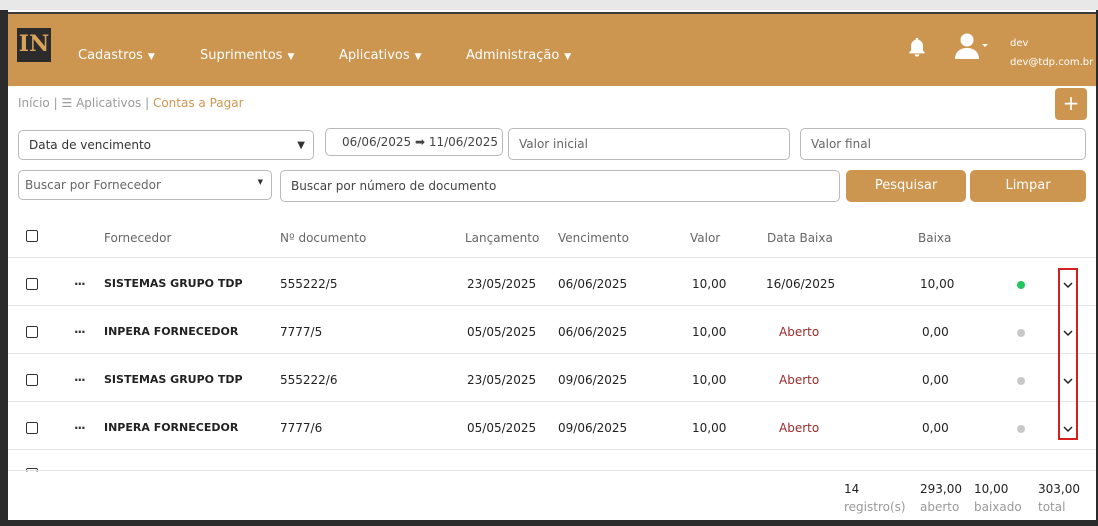 The height and width of the screenshot is (526, 1098). I want to click on search-button: Pesquisar, so click(906, 186).